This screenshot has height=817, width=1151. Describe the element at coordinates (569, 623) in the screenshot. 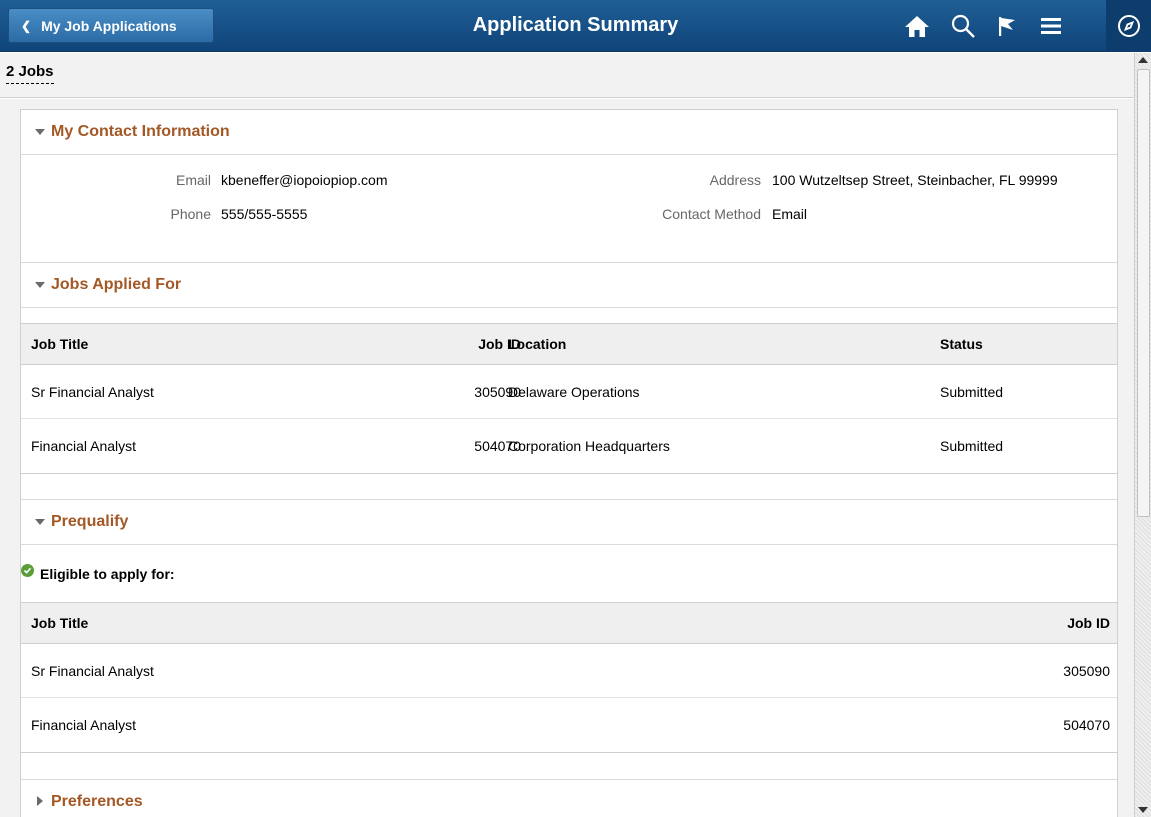

I see `table-header: Job Title Job ID` at that location.